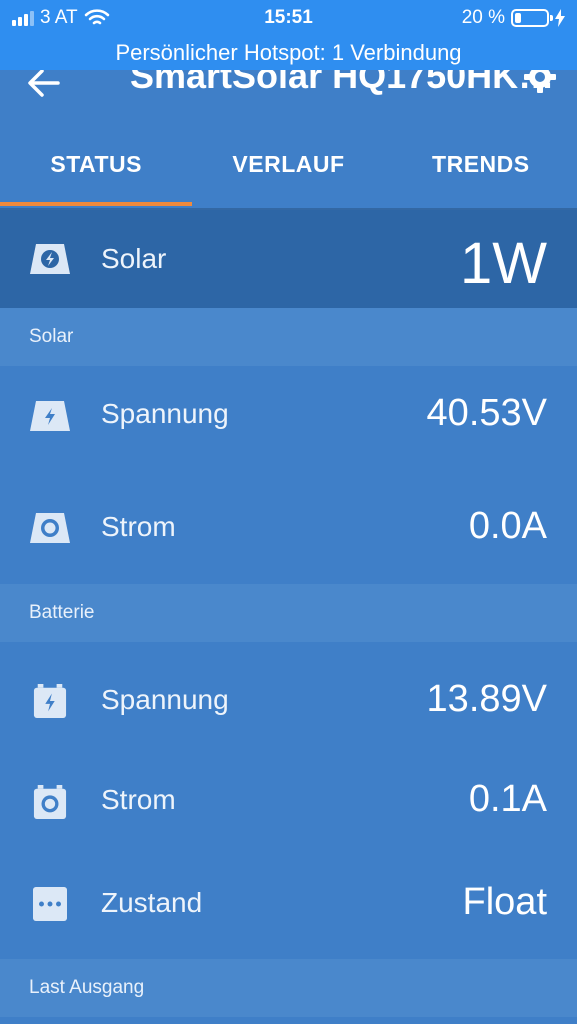 The image size is (577, 1024). Describe the element at coordinates (288, 416) in the screenshot. I see `solar-voltage-row: Spannung 40.53V` at that location.